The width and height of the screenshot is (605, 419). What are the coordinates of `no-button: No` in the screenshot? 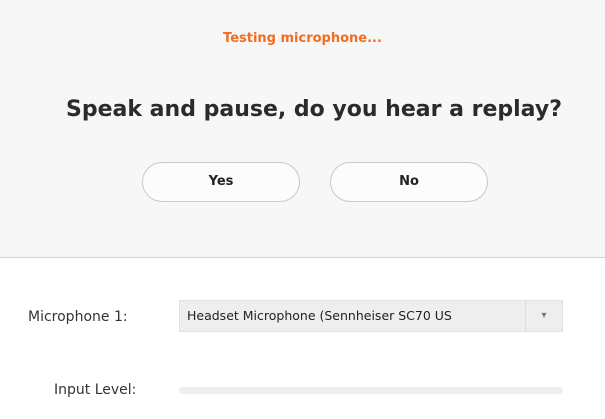 It's located at (409, 182).